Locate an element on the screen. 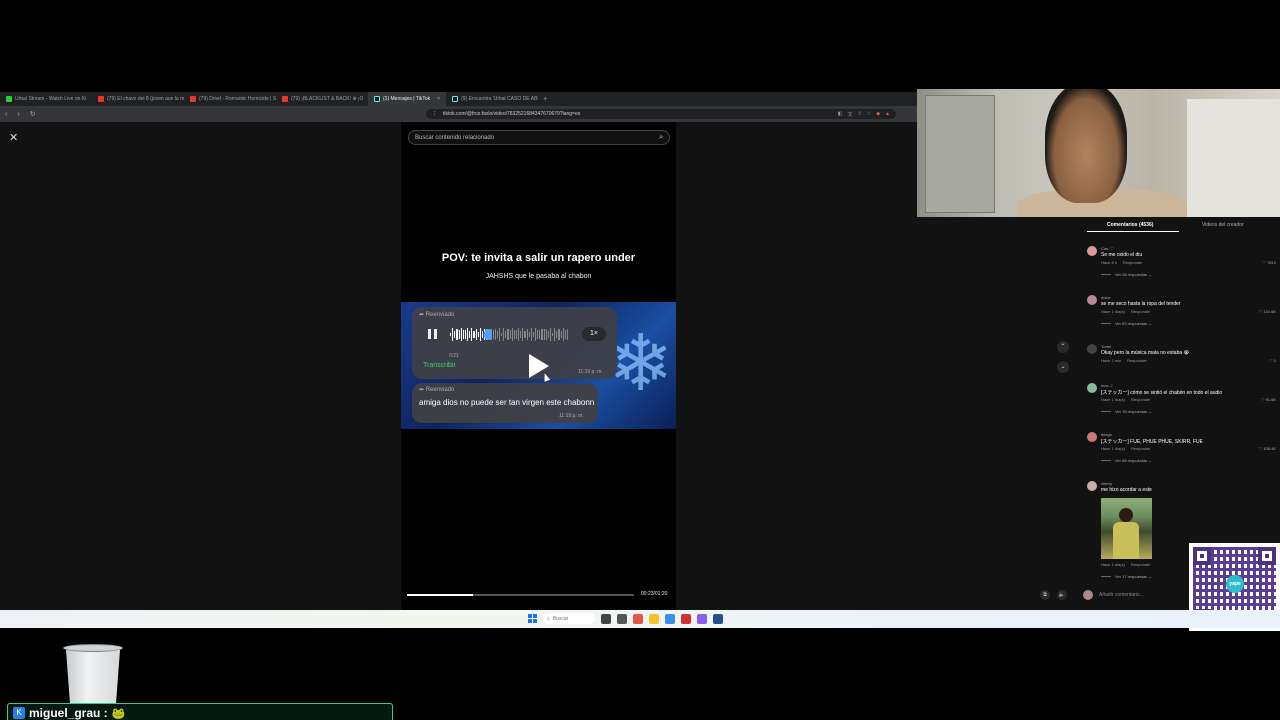 This screenshot has height=720, width=1280. webcam-pillow is located at coordinates (1233, 158).